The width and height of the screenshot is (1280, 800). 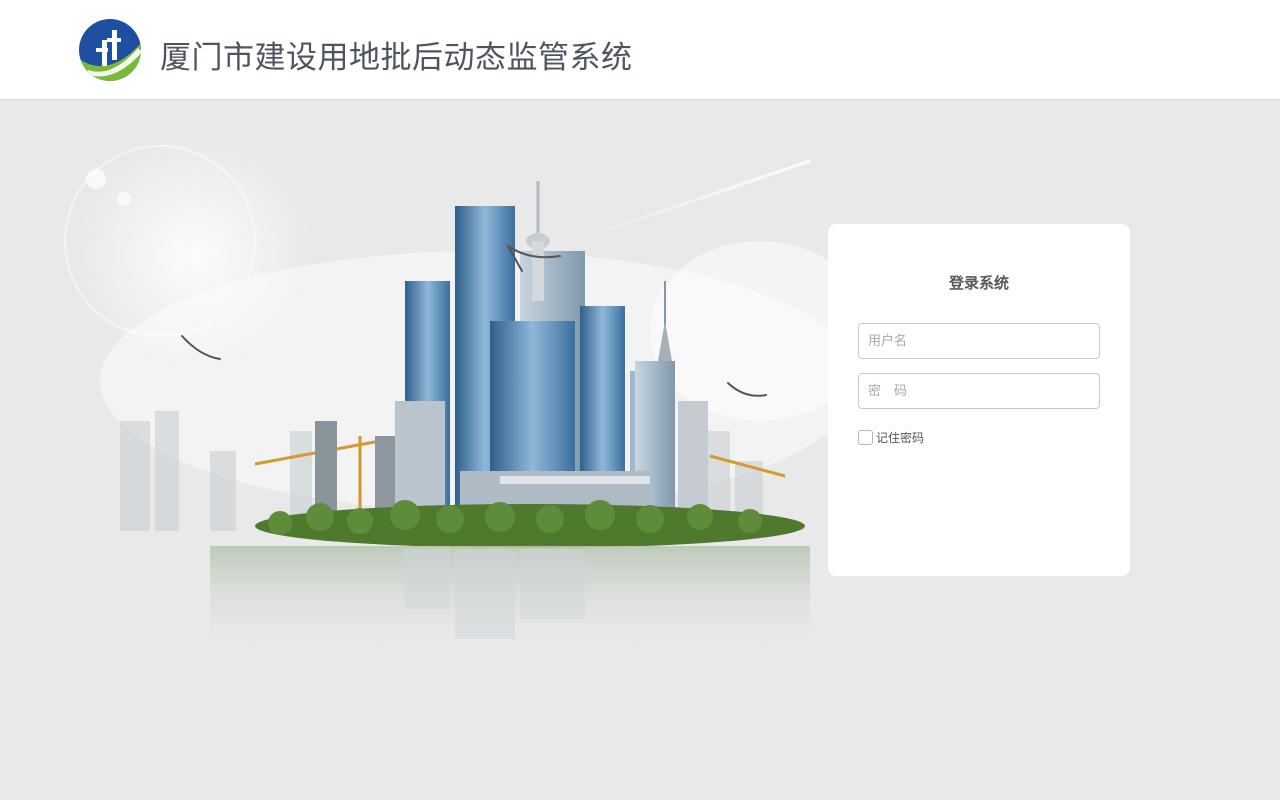 I want to click on login-title: 登录系统, so click(x=978, y=283).